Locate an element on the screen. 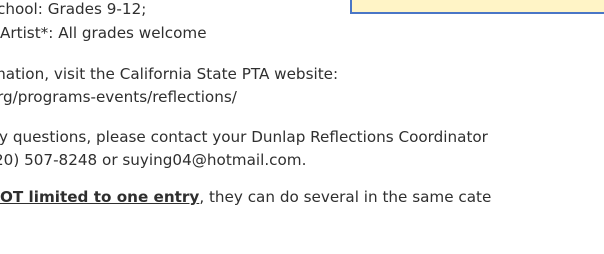 The height and width of the screenshot is (254, 604). text-line-6: 20) 507-8248 or suying04@hotmail.com. is located at coordinates (153, 160).